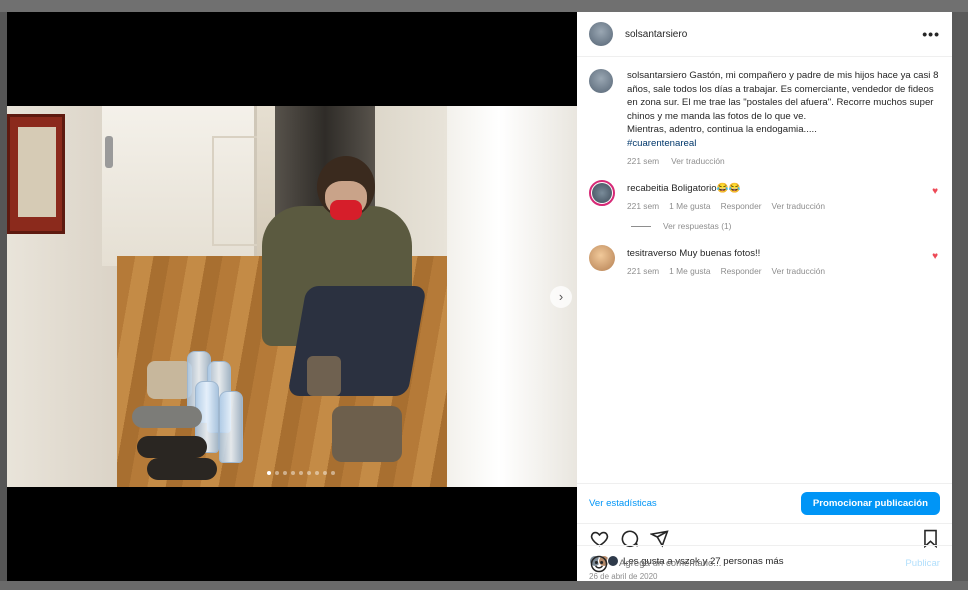 Image resolution: width=968 pixels, height=590 pixels. What do you see at coordinates (870, 503) in the screenshot?
I see `promote-post-button: Promocionar publicación` at bounding box center [870, 503].